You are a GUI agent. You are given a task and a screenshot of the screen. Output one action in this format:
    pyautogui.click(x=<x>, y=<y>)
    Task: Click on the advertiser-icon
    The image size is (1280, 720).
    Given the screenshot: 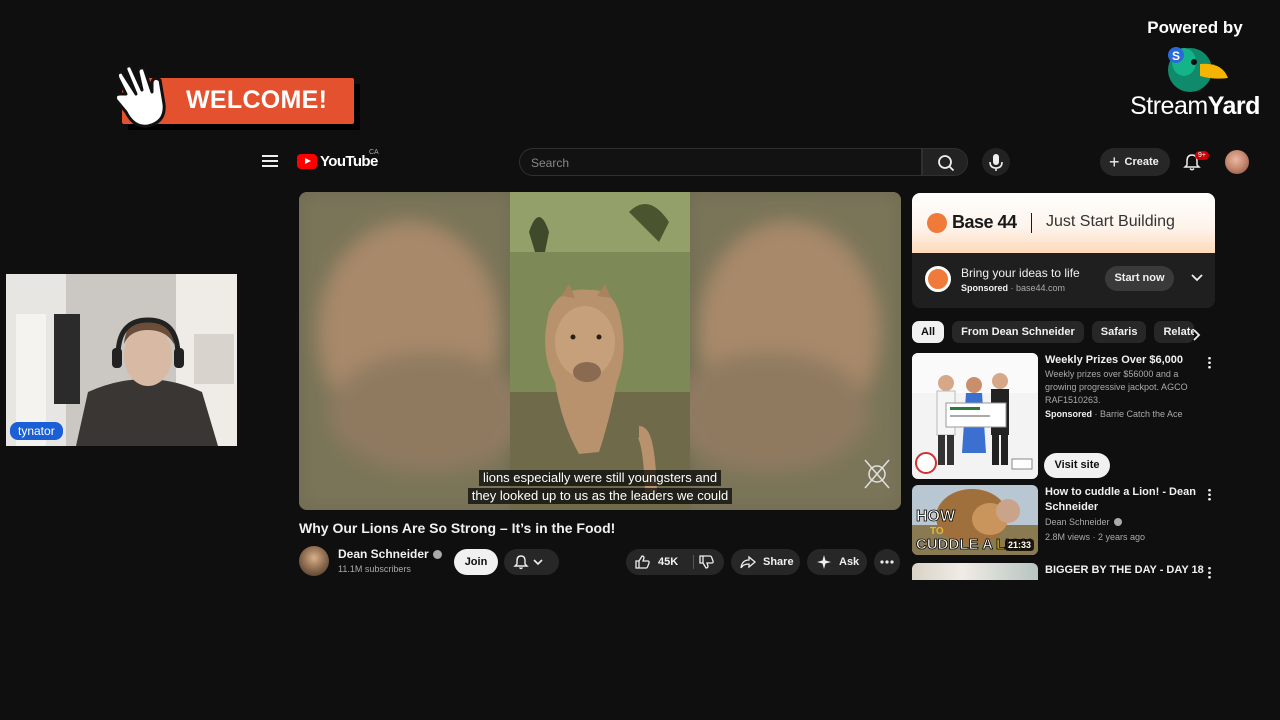 What is the action you would take?
    pyautogui.click(x=938, y=279)
    